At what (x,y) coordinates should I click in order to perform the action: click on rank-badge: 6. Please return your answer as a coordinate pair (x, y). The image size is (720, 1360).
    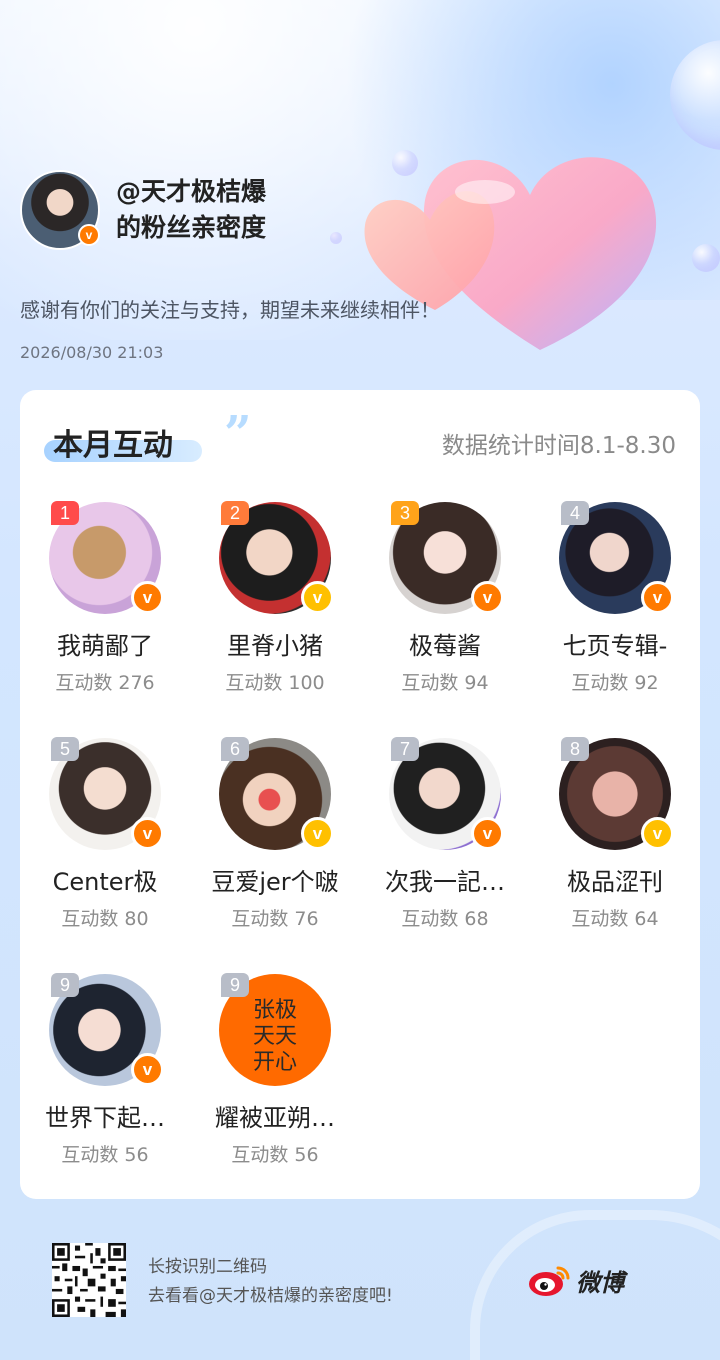
    Looking at the image, I should click on (235, 749).